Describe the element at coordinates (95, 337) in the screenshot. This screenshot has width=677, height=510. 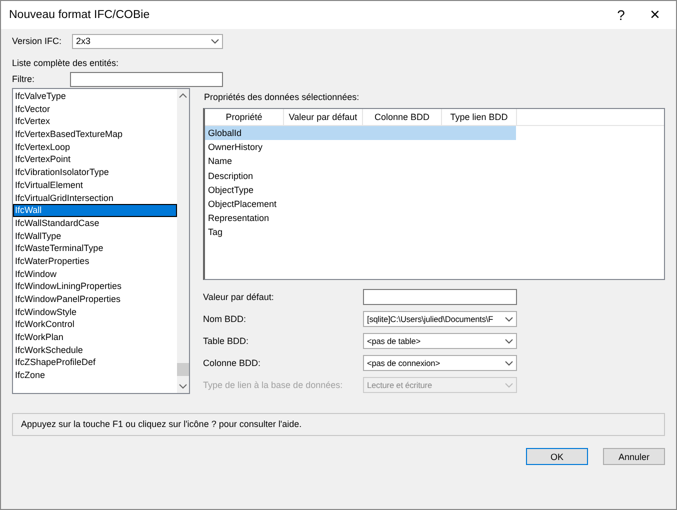
I see `list-item: IfcWorkPlan` at that location.